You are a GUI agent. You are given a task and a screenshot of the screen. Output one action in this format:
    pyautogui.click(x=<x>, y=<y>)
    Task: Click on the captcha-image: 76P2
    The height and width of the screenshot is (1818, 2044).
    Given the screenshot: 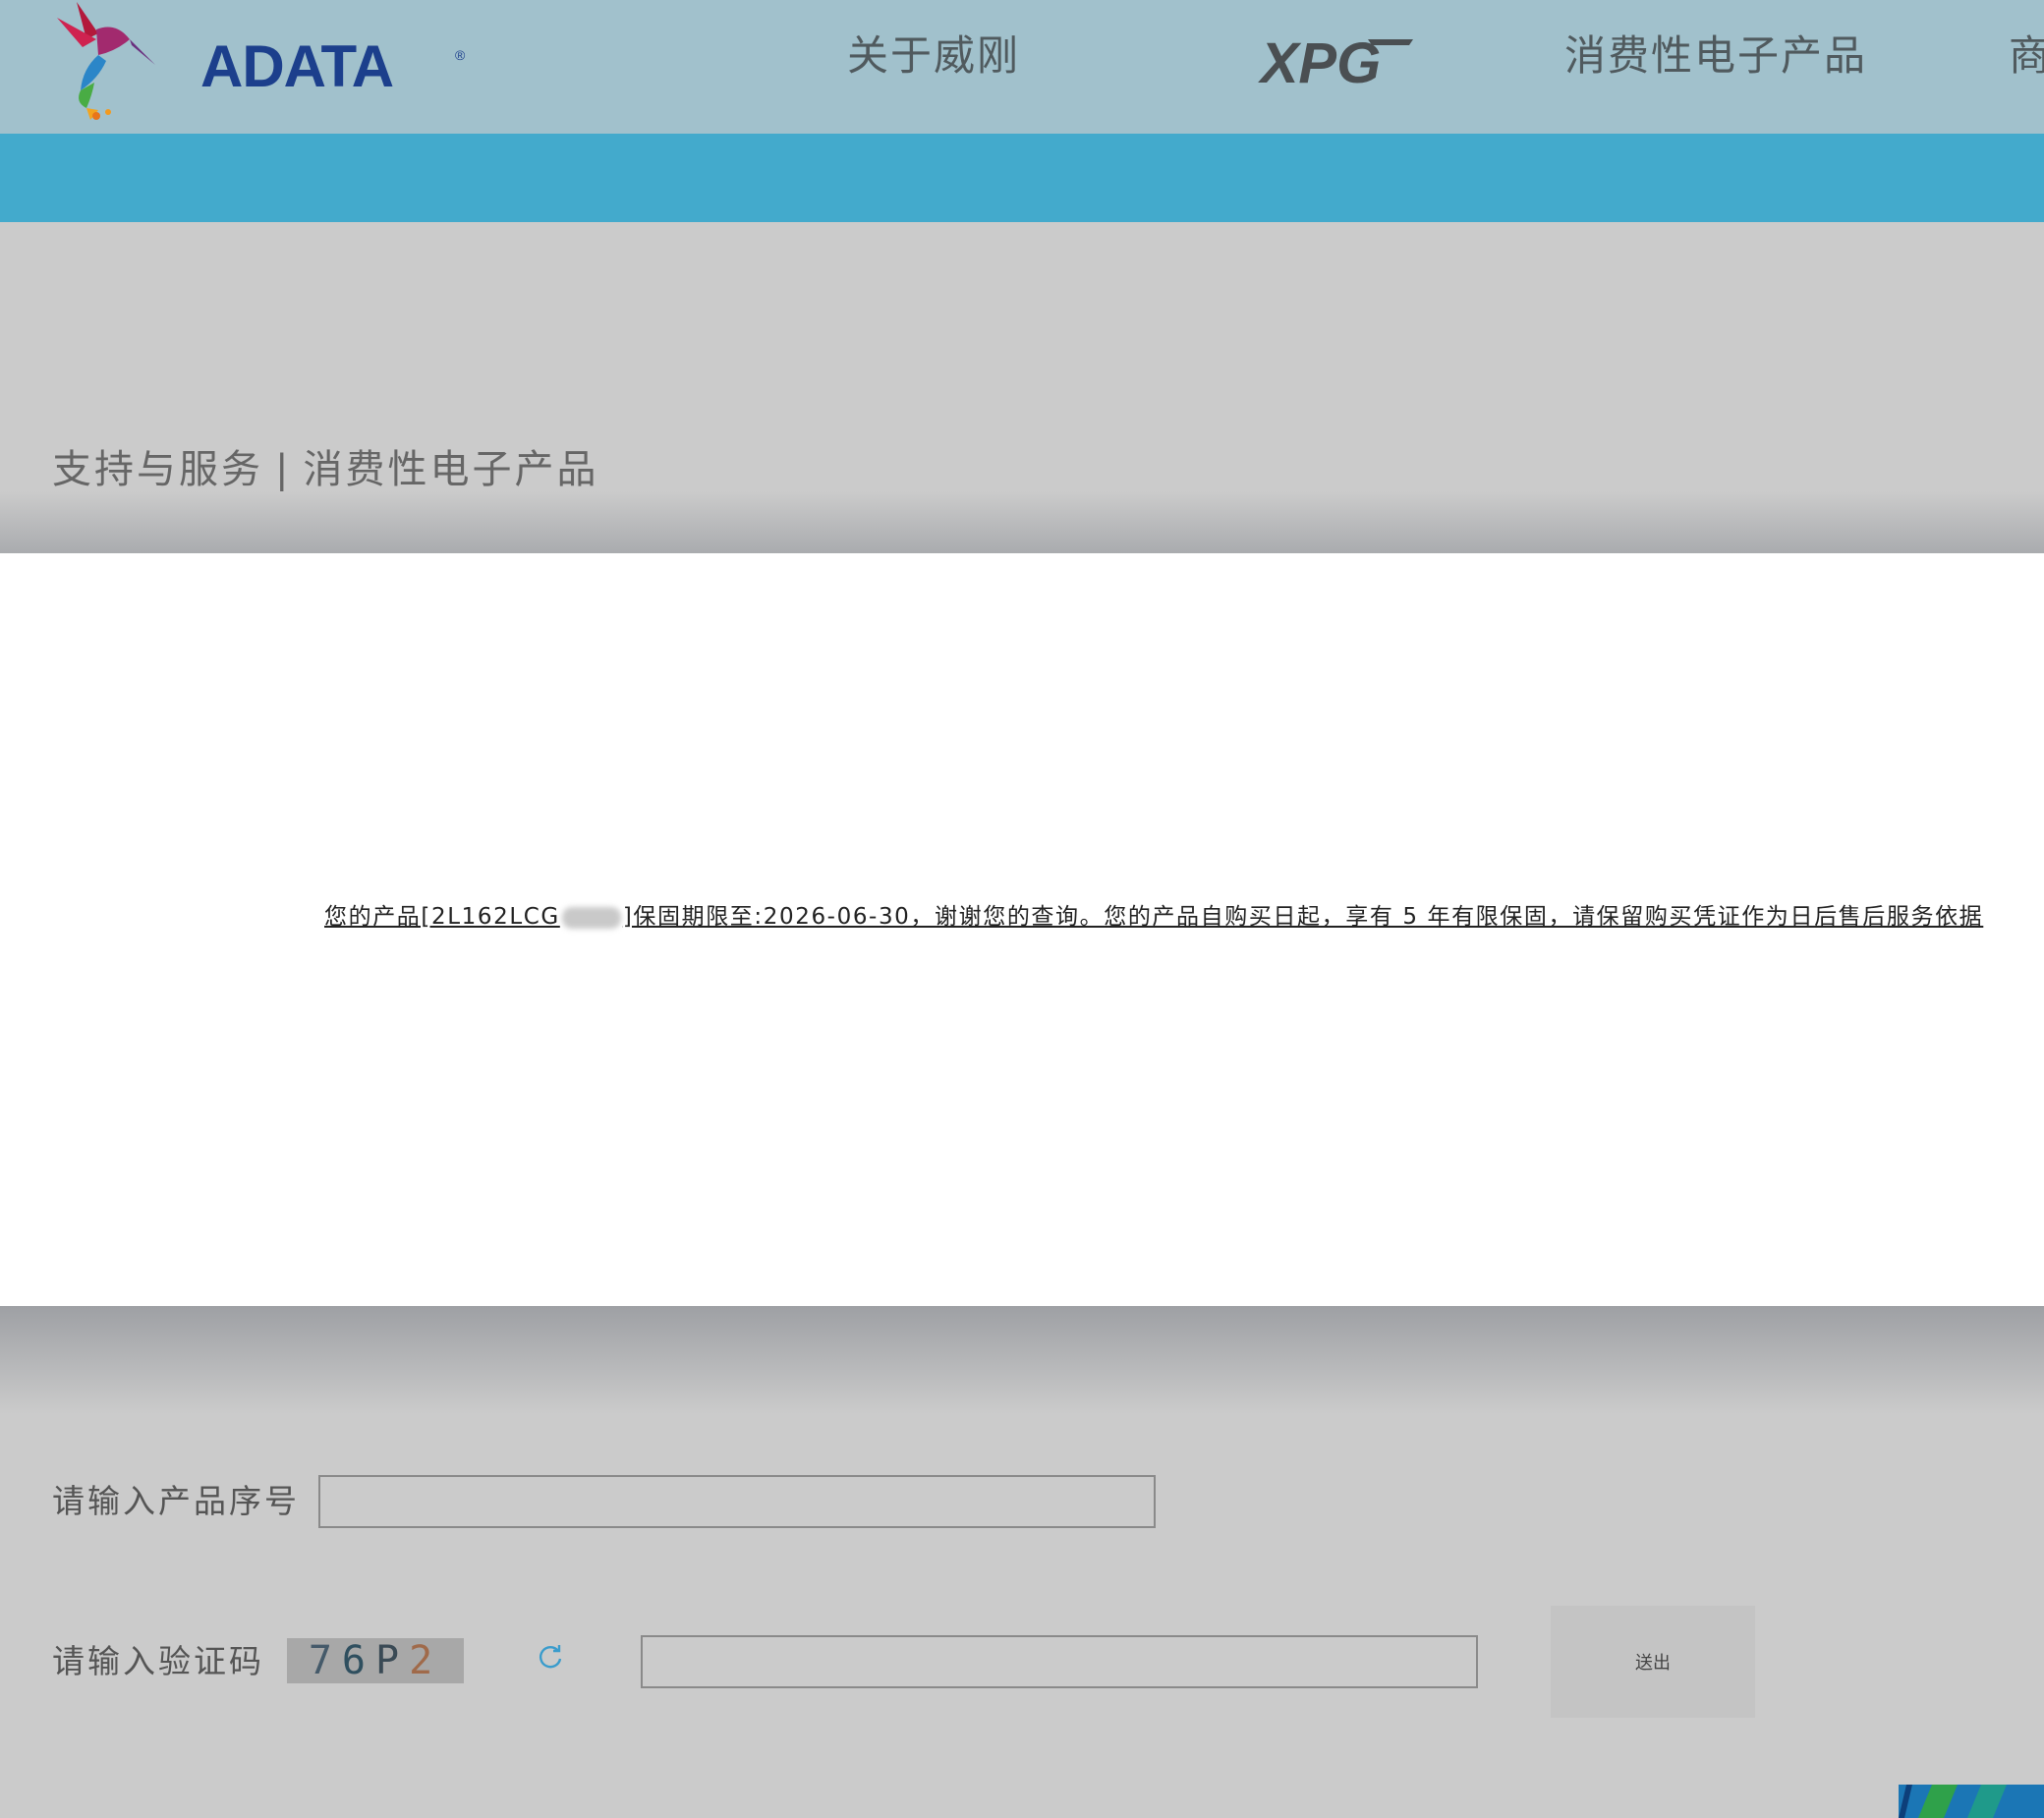 What is the action you would take?
    pyautogui.click(x=375, y=1660)
    